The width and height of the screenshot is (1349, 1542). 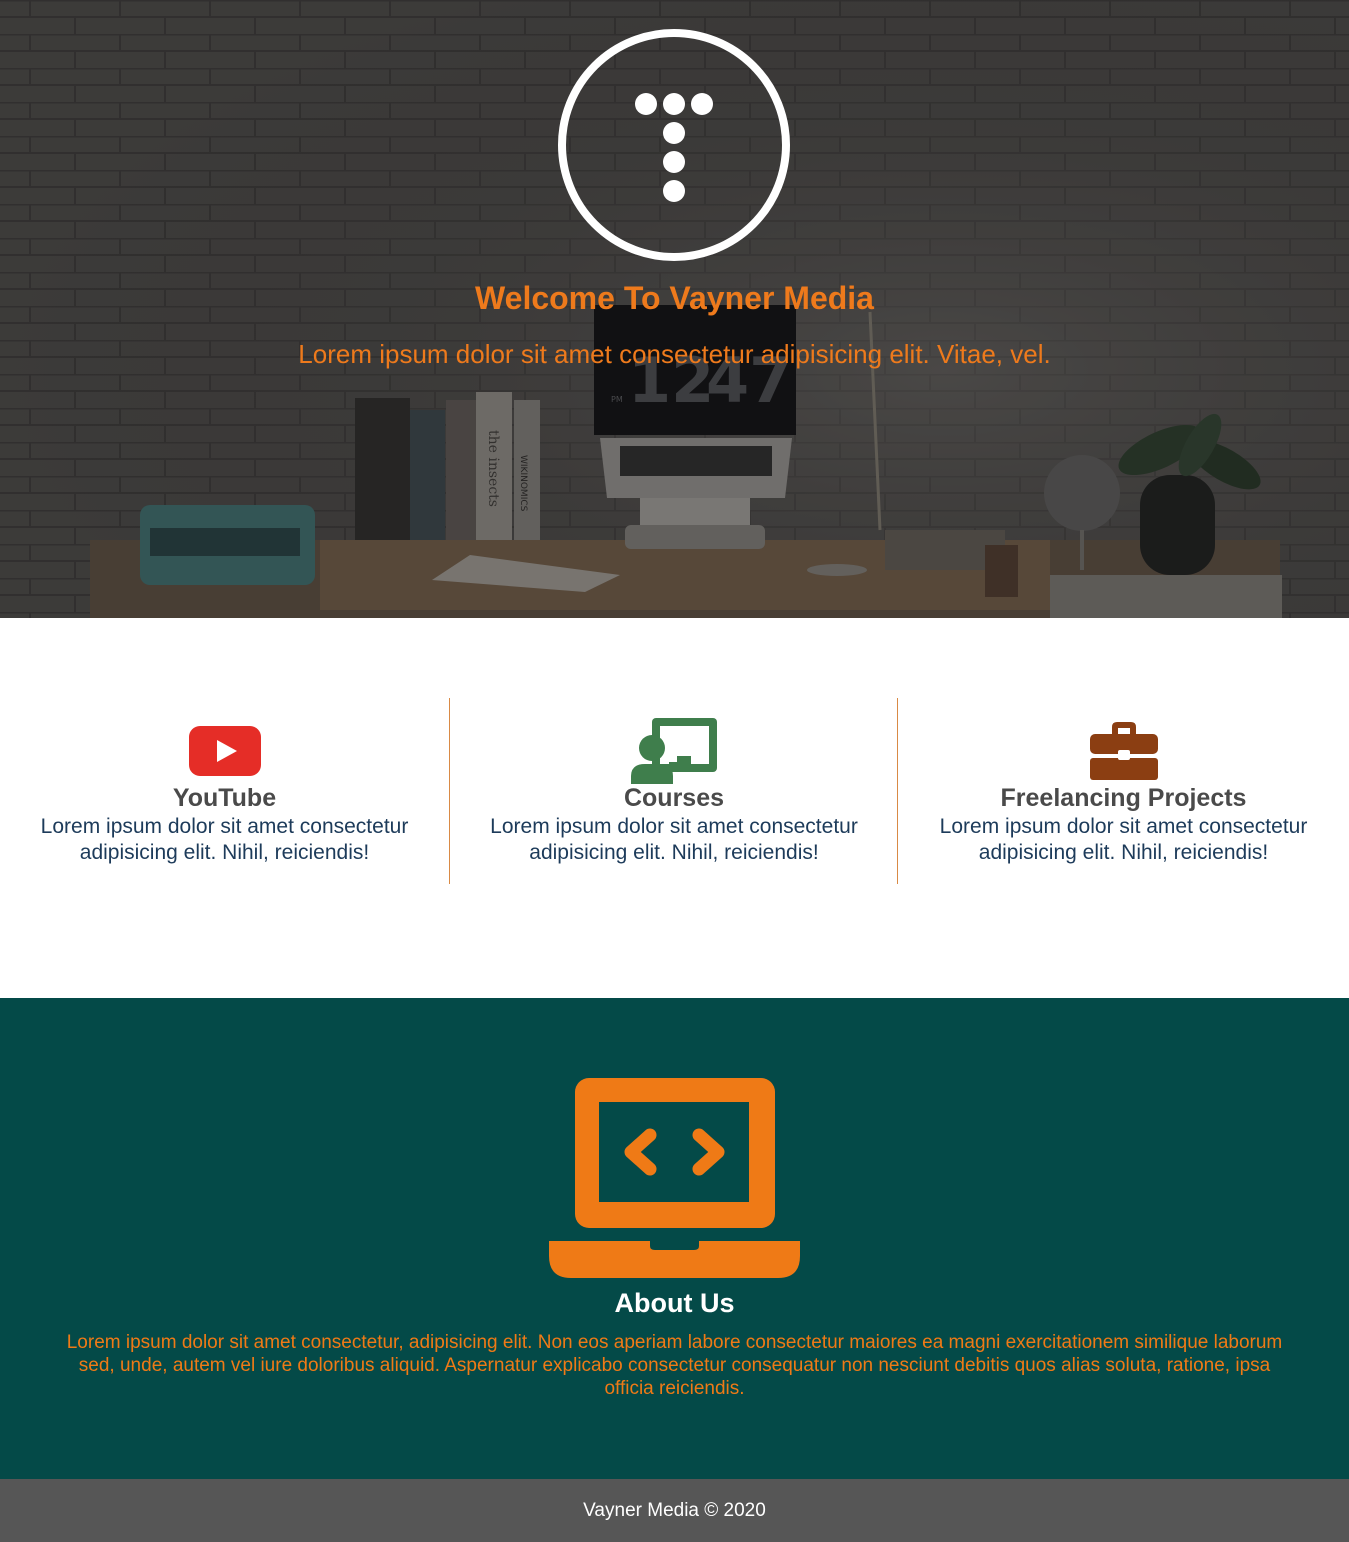 What do you see at coordinates (674, 798) in the screenshot?
I see `service-title: Courses` at bounding box center [674, 798].